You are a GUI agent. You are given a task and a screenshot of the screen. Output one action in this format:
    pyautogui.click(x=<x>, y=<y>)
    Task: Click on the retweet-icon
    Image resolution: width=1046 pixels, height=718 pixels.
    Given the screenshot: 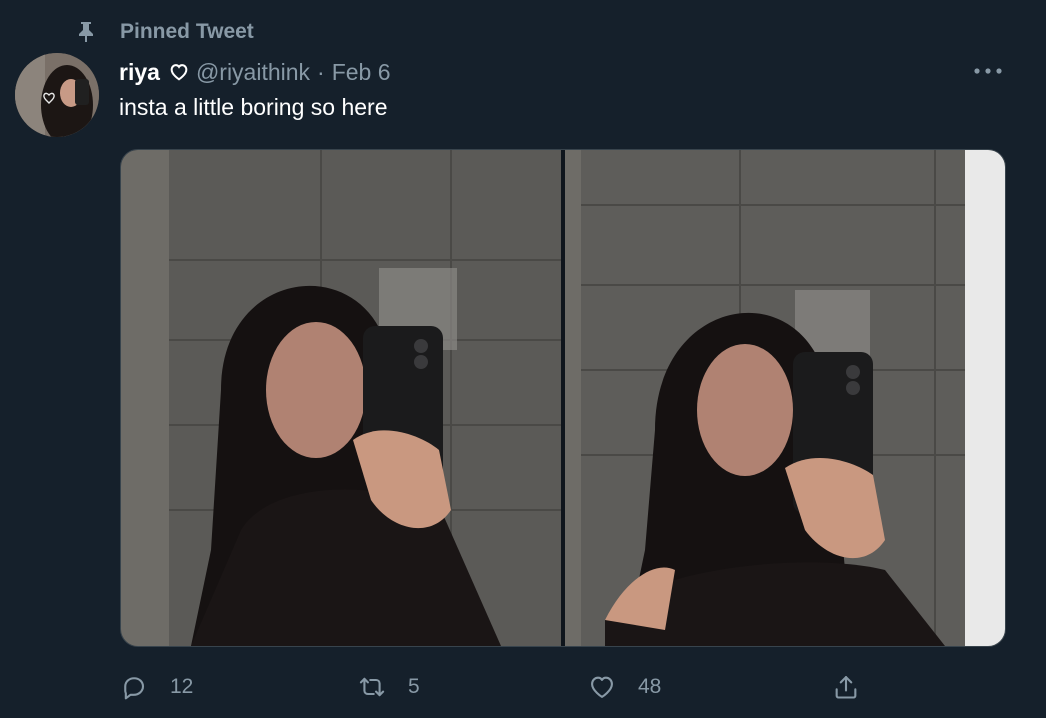 What is the action you would take?
    pyautogui.click(x=372, y=687)
    